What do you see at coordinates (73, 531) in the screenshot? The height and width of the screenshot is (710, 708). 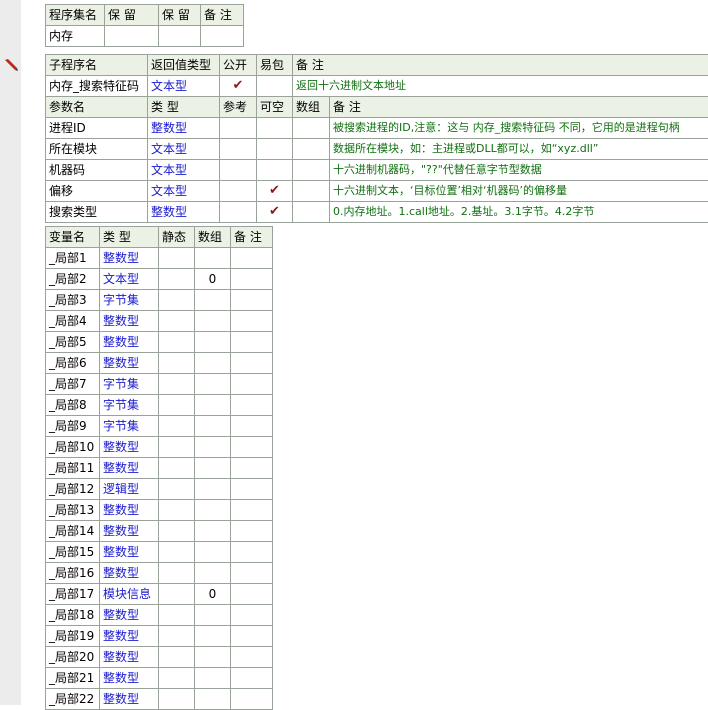 I see `variable-name-cell: _局部14` at bounding box center [73, 531].